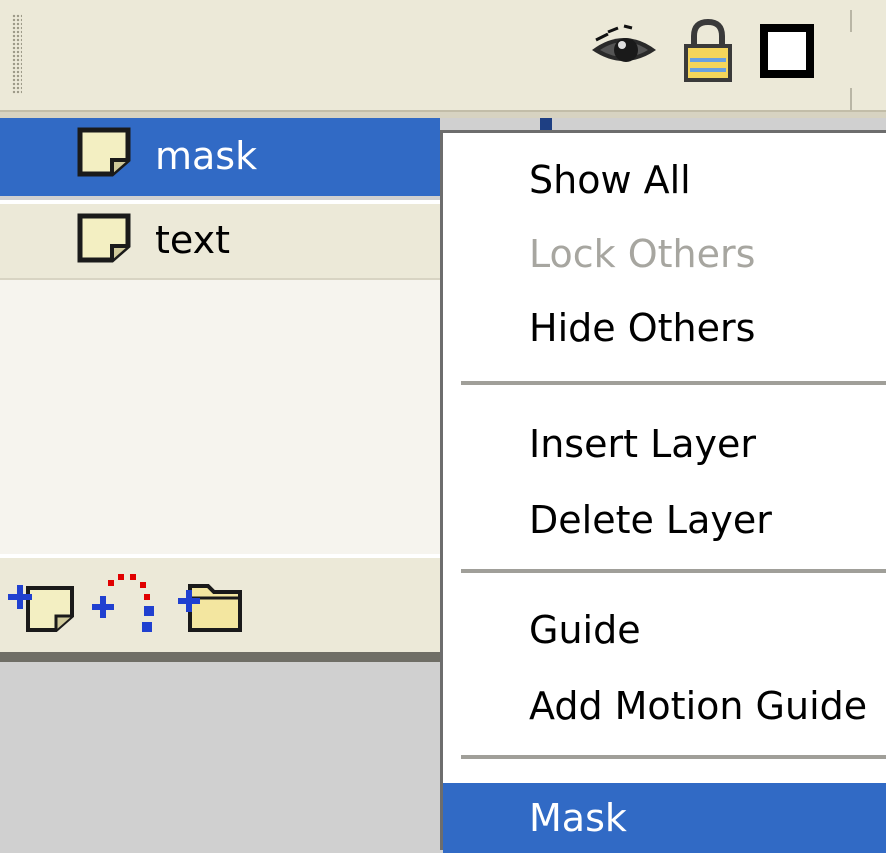 The image size is (886, 853). What do you see at coordinates (664, 444) in the screenshot?
I see `menu-item-insert-layer: Insert Layer` at bounding box center [664, 444].